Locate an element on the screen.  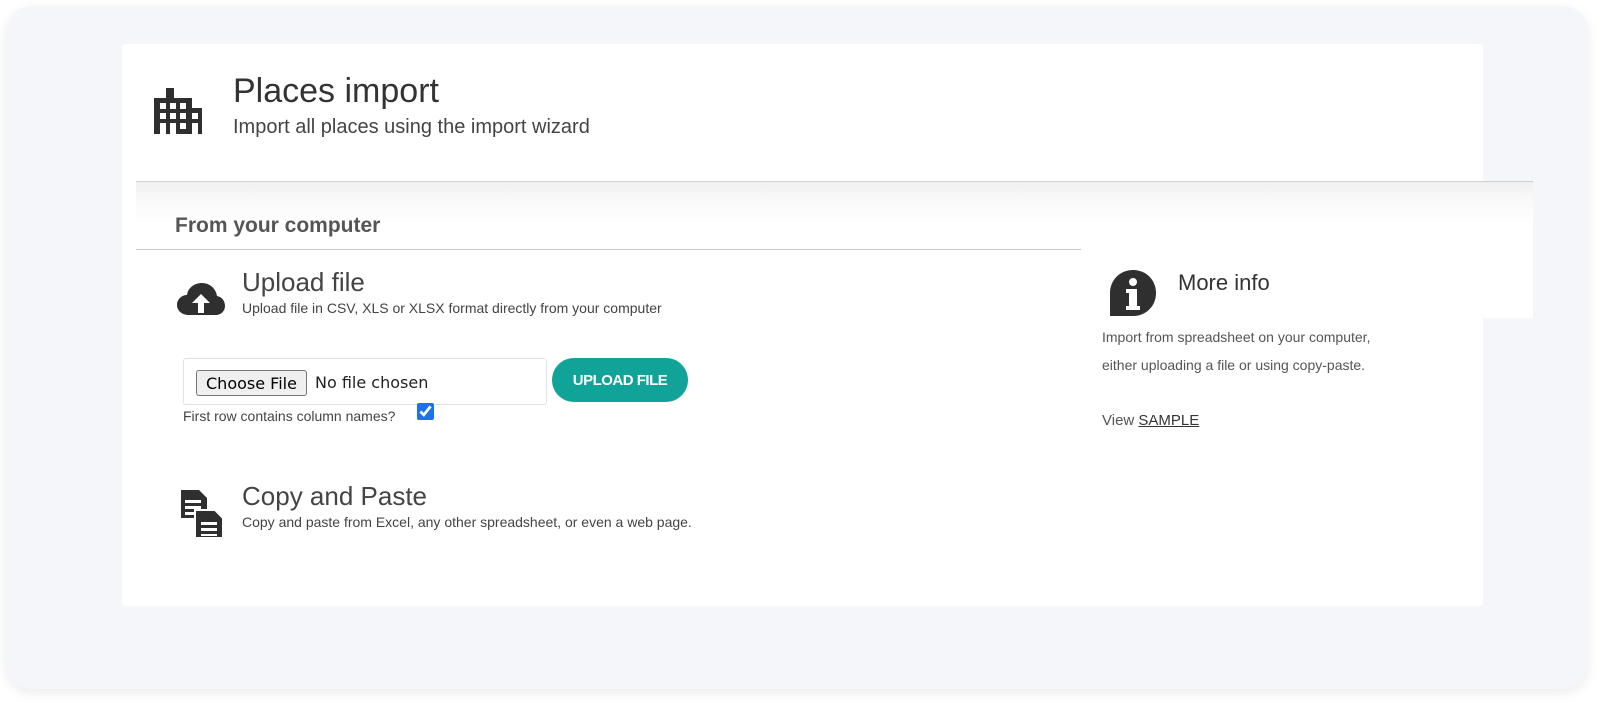
copy-paste-icon is located at coordinates (202, 514).